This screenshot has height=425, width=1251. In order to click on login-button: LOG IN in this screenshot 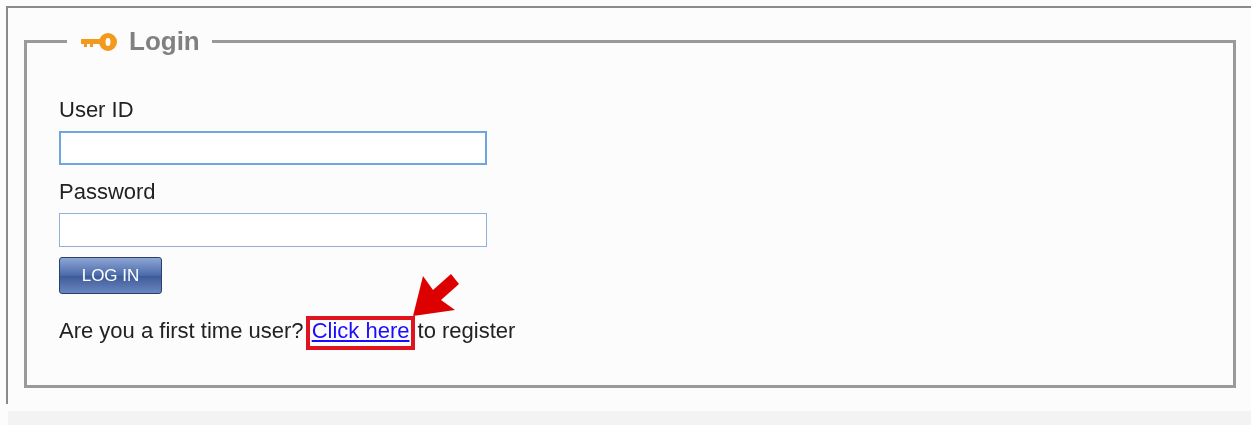, I will do `click(110, 275)`.